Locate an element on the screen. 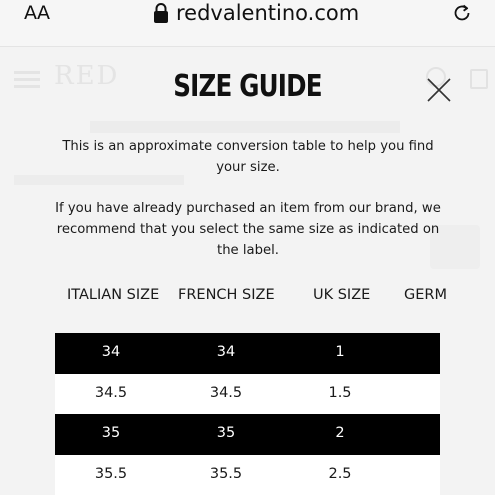 The width and height of the screenshot is (495, 495). lock-icon is located at coordinates (161, 13).